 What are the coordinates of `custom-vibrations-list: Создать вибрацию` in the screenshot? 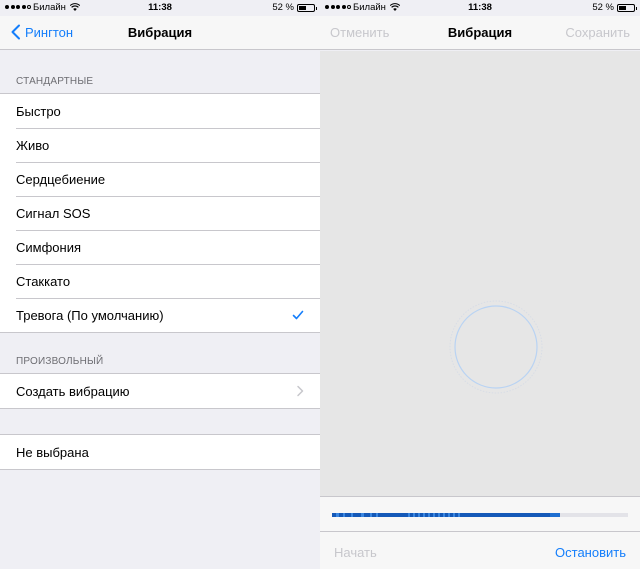 It's located at (160, 391).